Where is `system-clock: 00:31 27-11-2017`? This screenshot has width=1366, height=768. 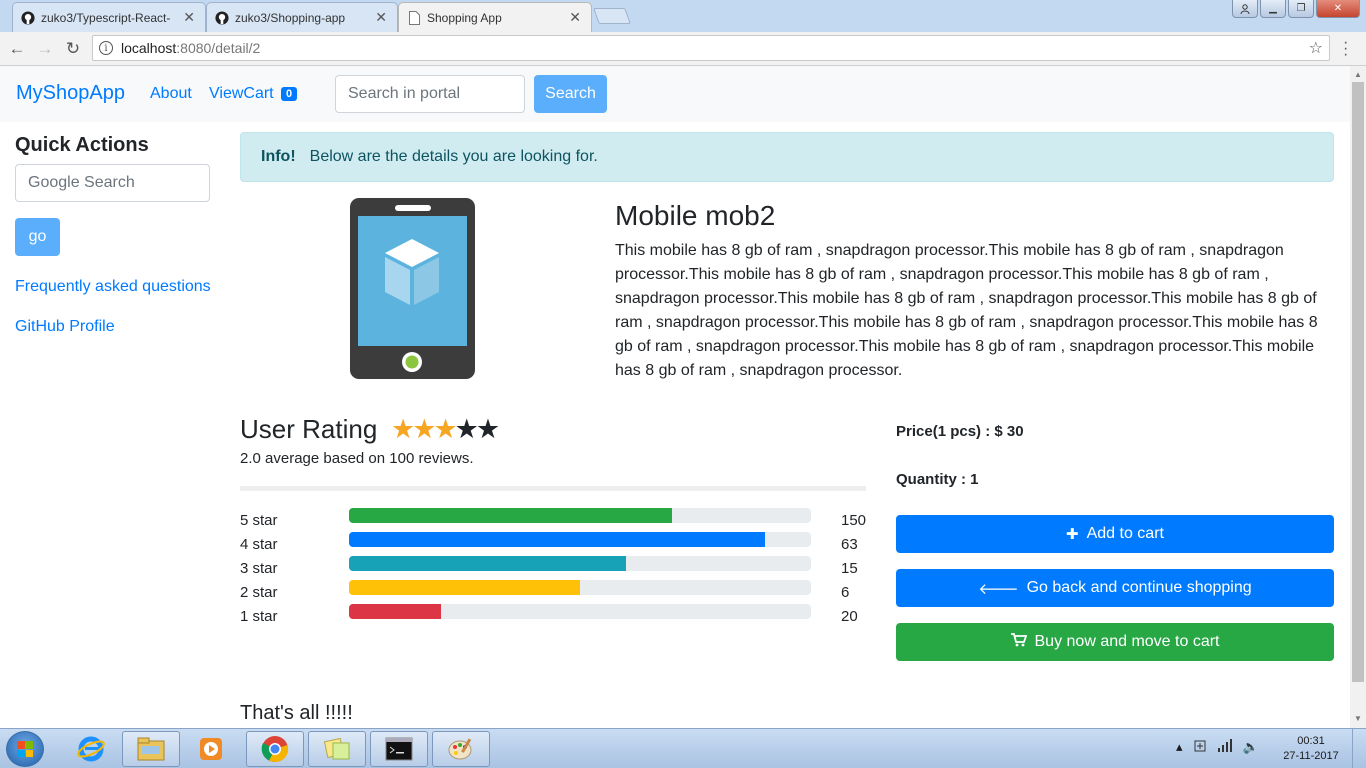 system-clock: 00:31 27-11-2017 is located at coordinates (1311, 749).